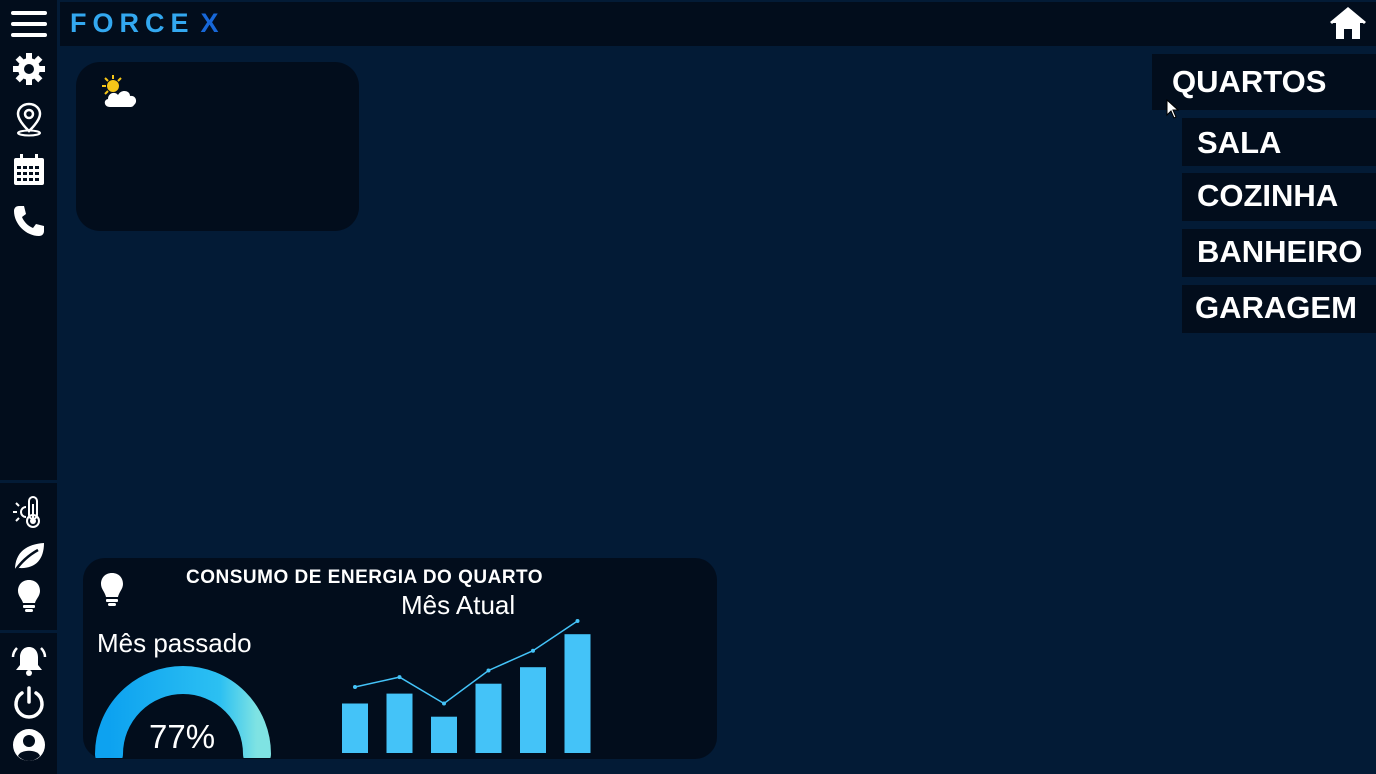 Image resolution: width=1376 pixels, height=774 pixels. I want to click on power-icon, so click(29, 703).